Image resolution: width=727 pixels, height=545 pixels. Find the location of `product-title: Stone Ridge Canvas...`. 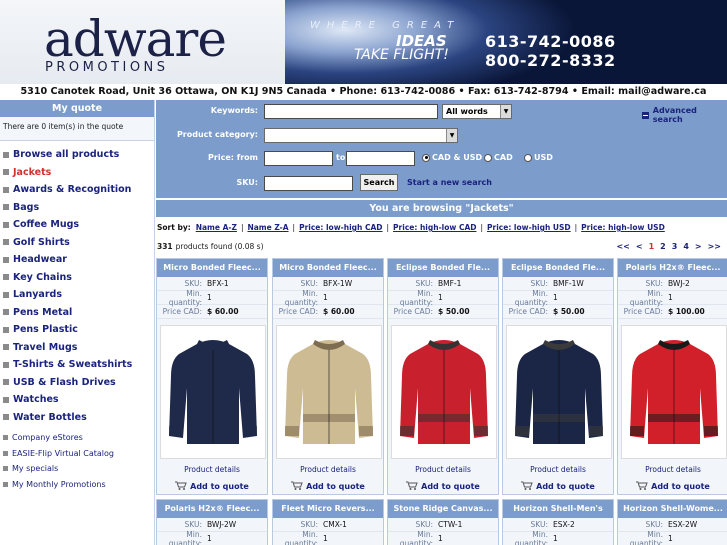

product-title: Stone Ridge Canvas... is located at coordinates (443, 509).